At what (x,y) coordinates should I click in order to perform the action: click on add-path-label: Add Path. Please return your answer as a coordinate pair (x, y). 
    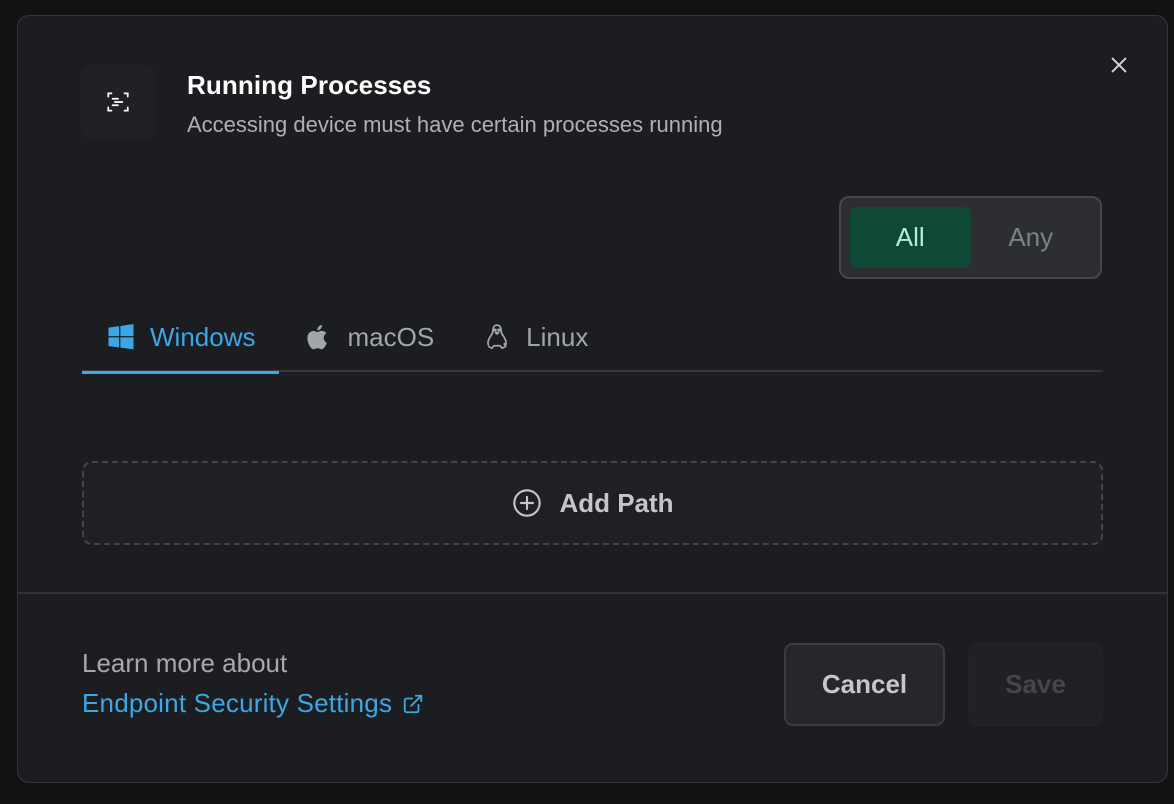
    Looking at the image, I should click on (616, 502).